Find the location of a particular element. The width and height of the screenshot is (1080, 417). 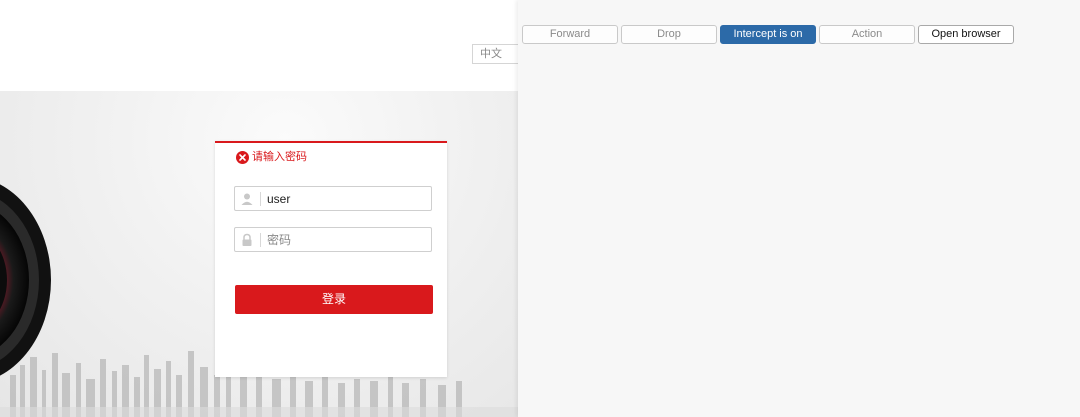

password-field: 密码 is located at coordinates (333, 239).